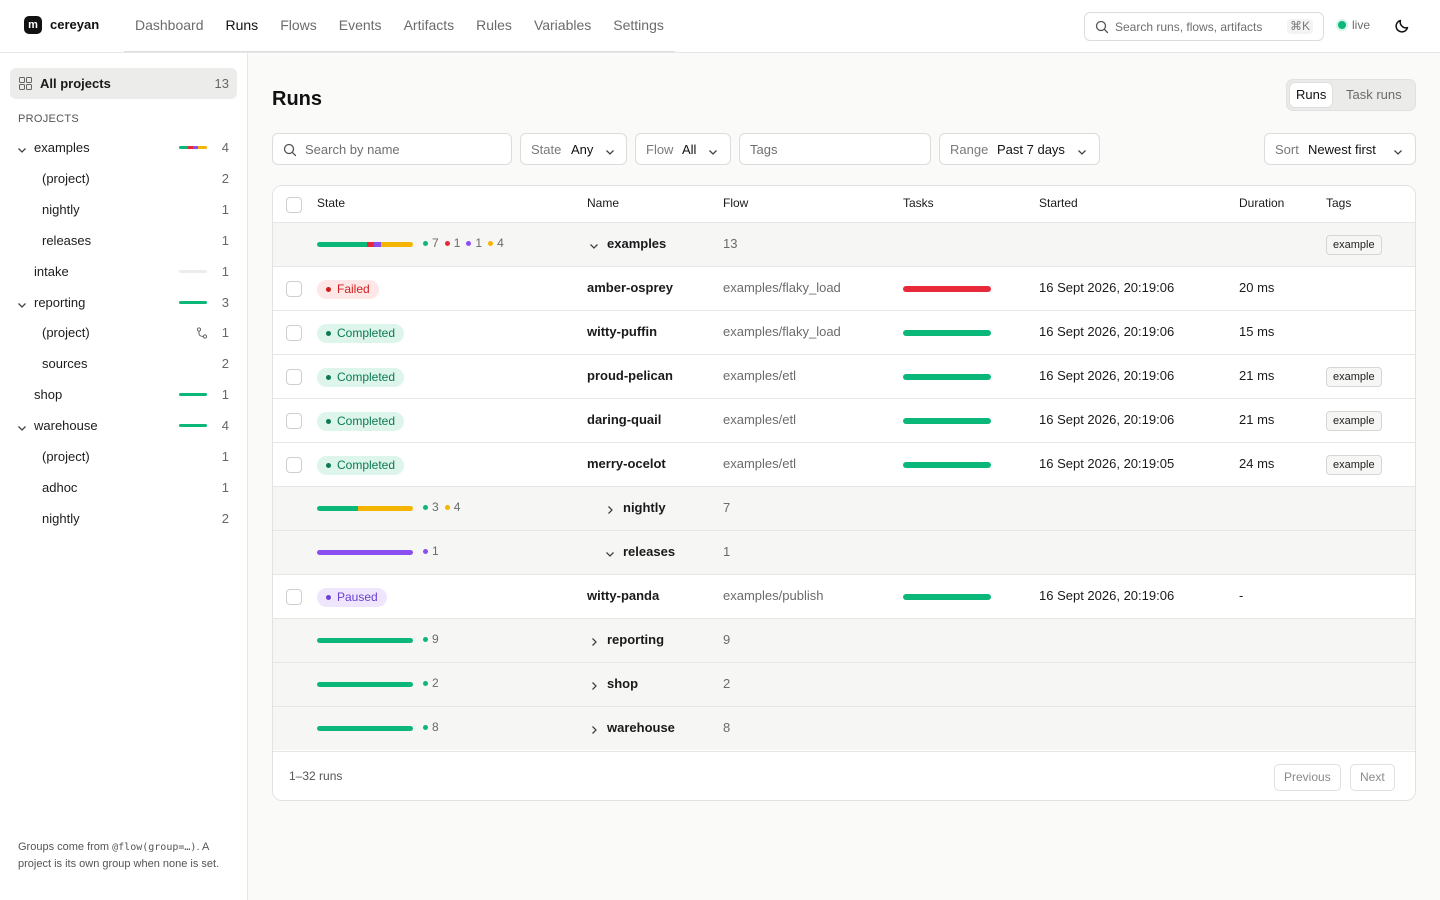 The image size is (1440, 900). What do you see at coordinates (835, 149) in the screenshot?
I see `tags-filter-input: Tags` at bounding box center [835, 149].